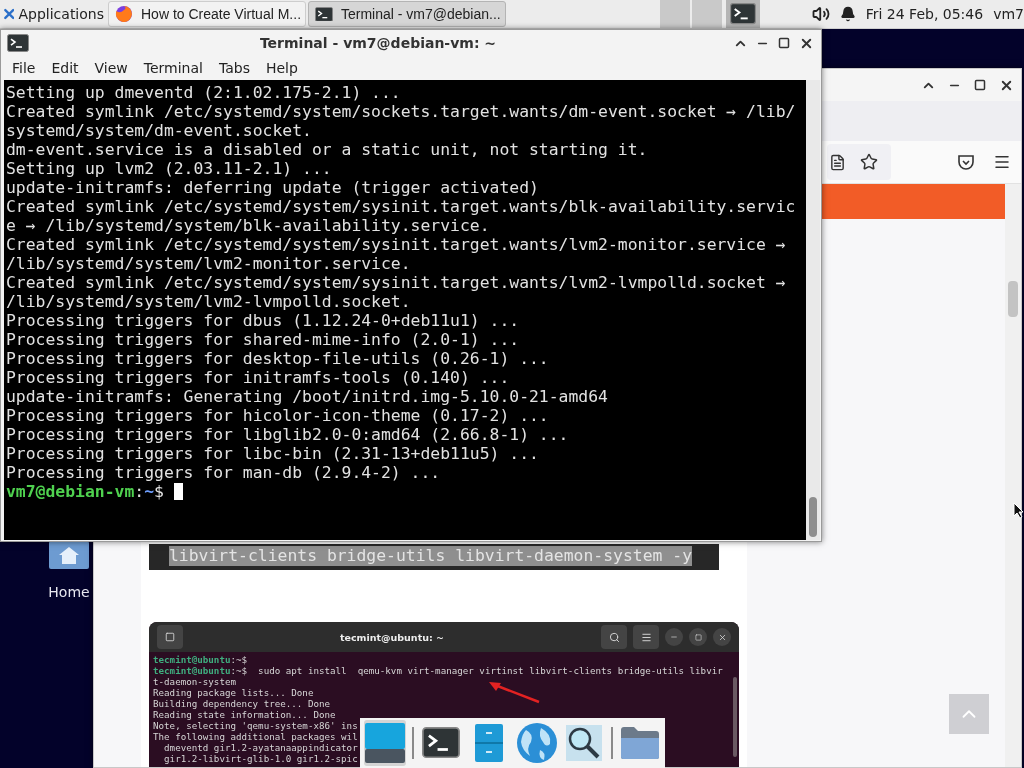 This screenshot has height=768, width=1024. What do you see at coordinates (261, 747) in the screenshot?
I see `terminal-line: dmeventd gir1.2-ayatanaappindicator` at bounding box center [261, 747].